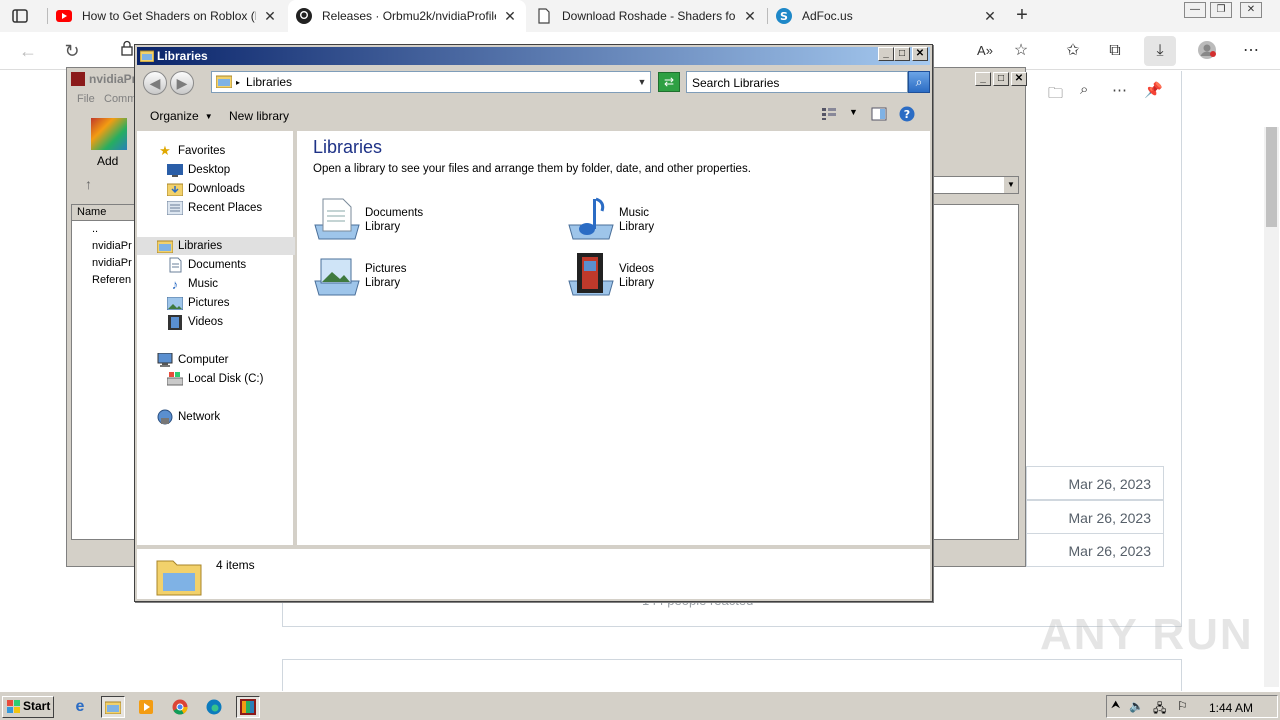 The height and width of the screenshot is (720, 1280). I want to click on breadcrumb-arrow-icon: ▸, so click(238, 82).